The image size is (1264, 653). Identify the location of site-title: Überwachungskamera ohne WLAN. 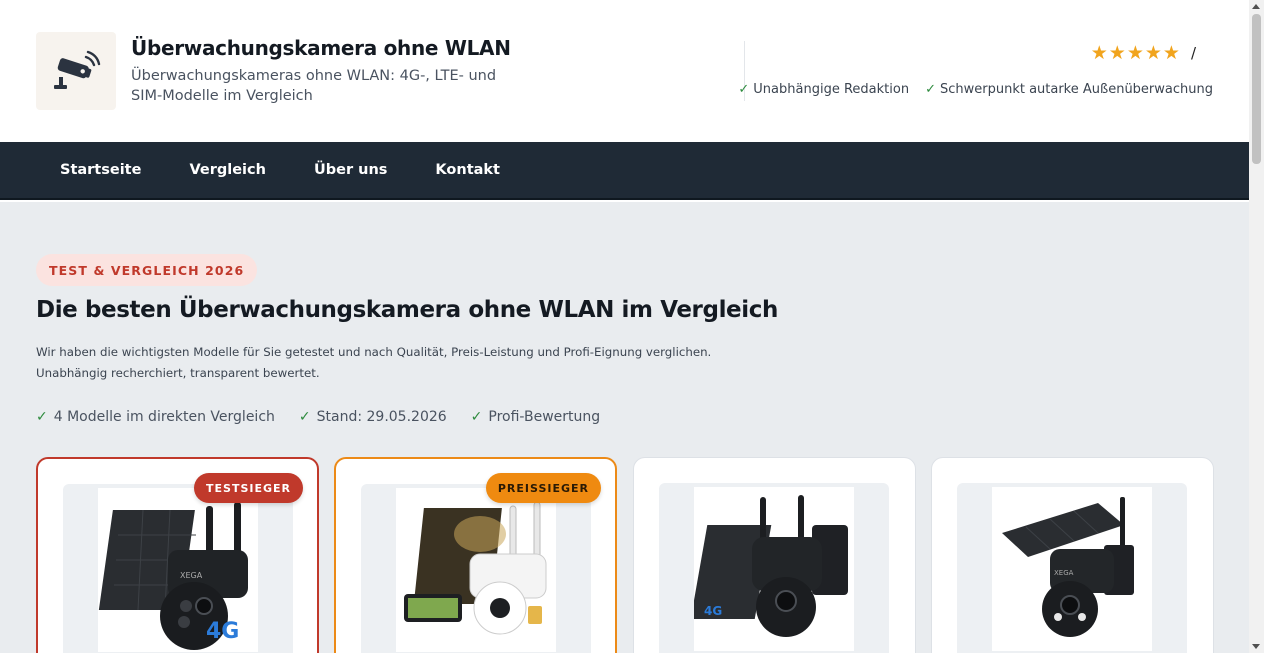
(321, 48).